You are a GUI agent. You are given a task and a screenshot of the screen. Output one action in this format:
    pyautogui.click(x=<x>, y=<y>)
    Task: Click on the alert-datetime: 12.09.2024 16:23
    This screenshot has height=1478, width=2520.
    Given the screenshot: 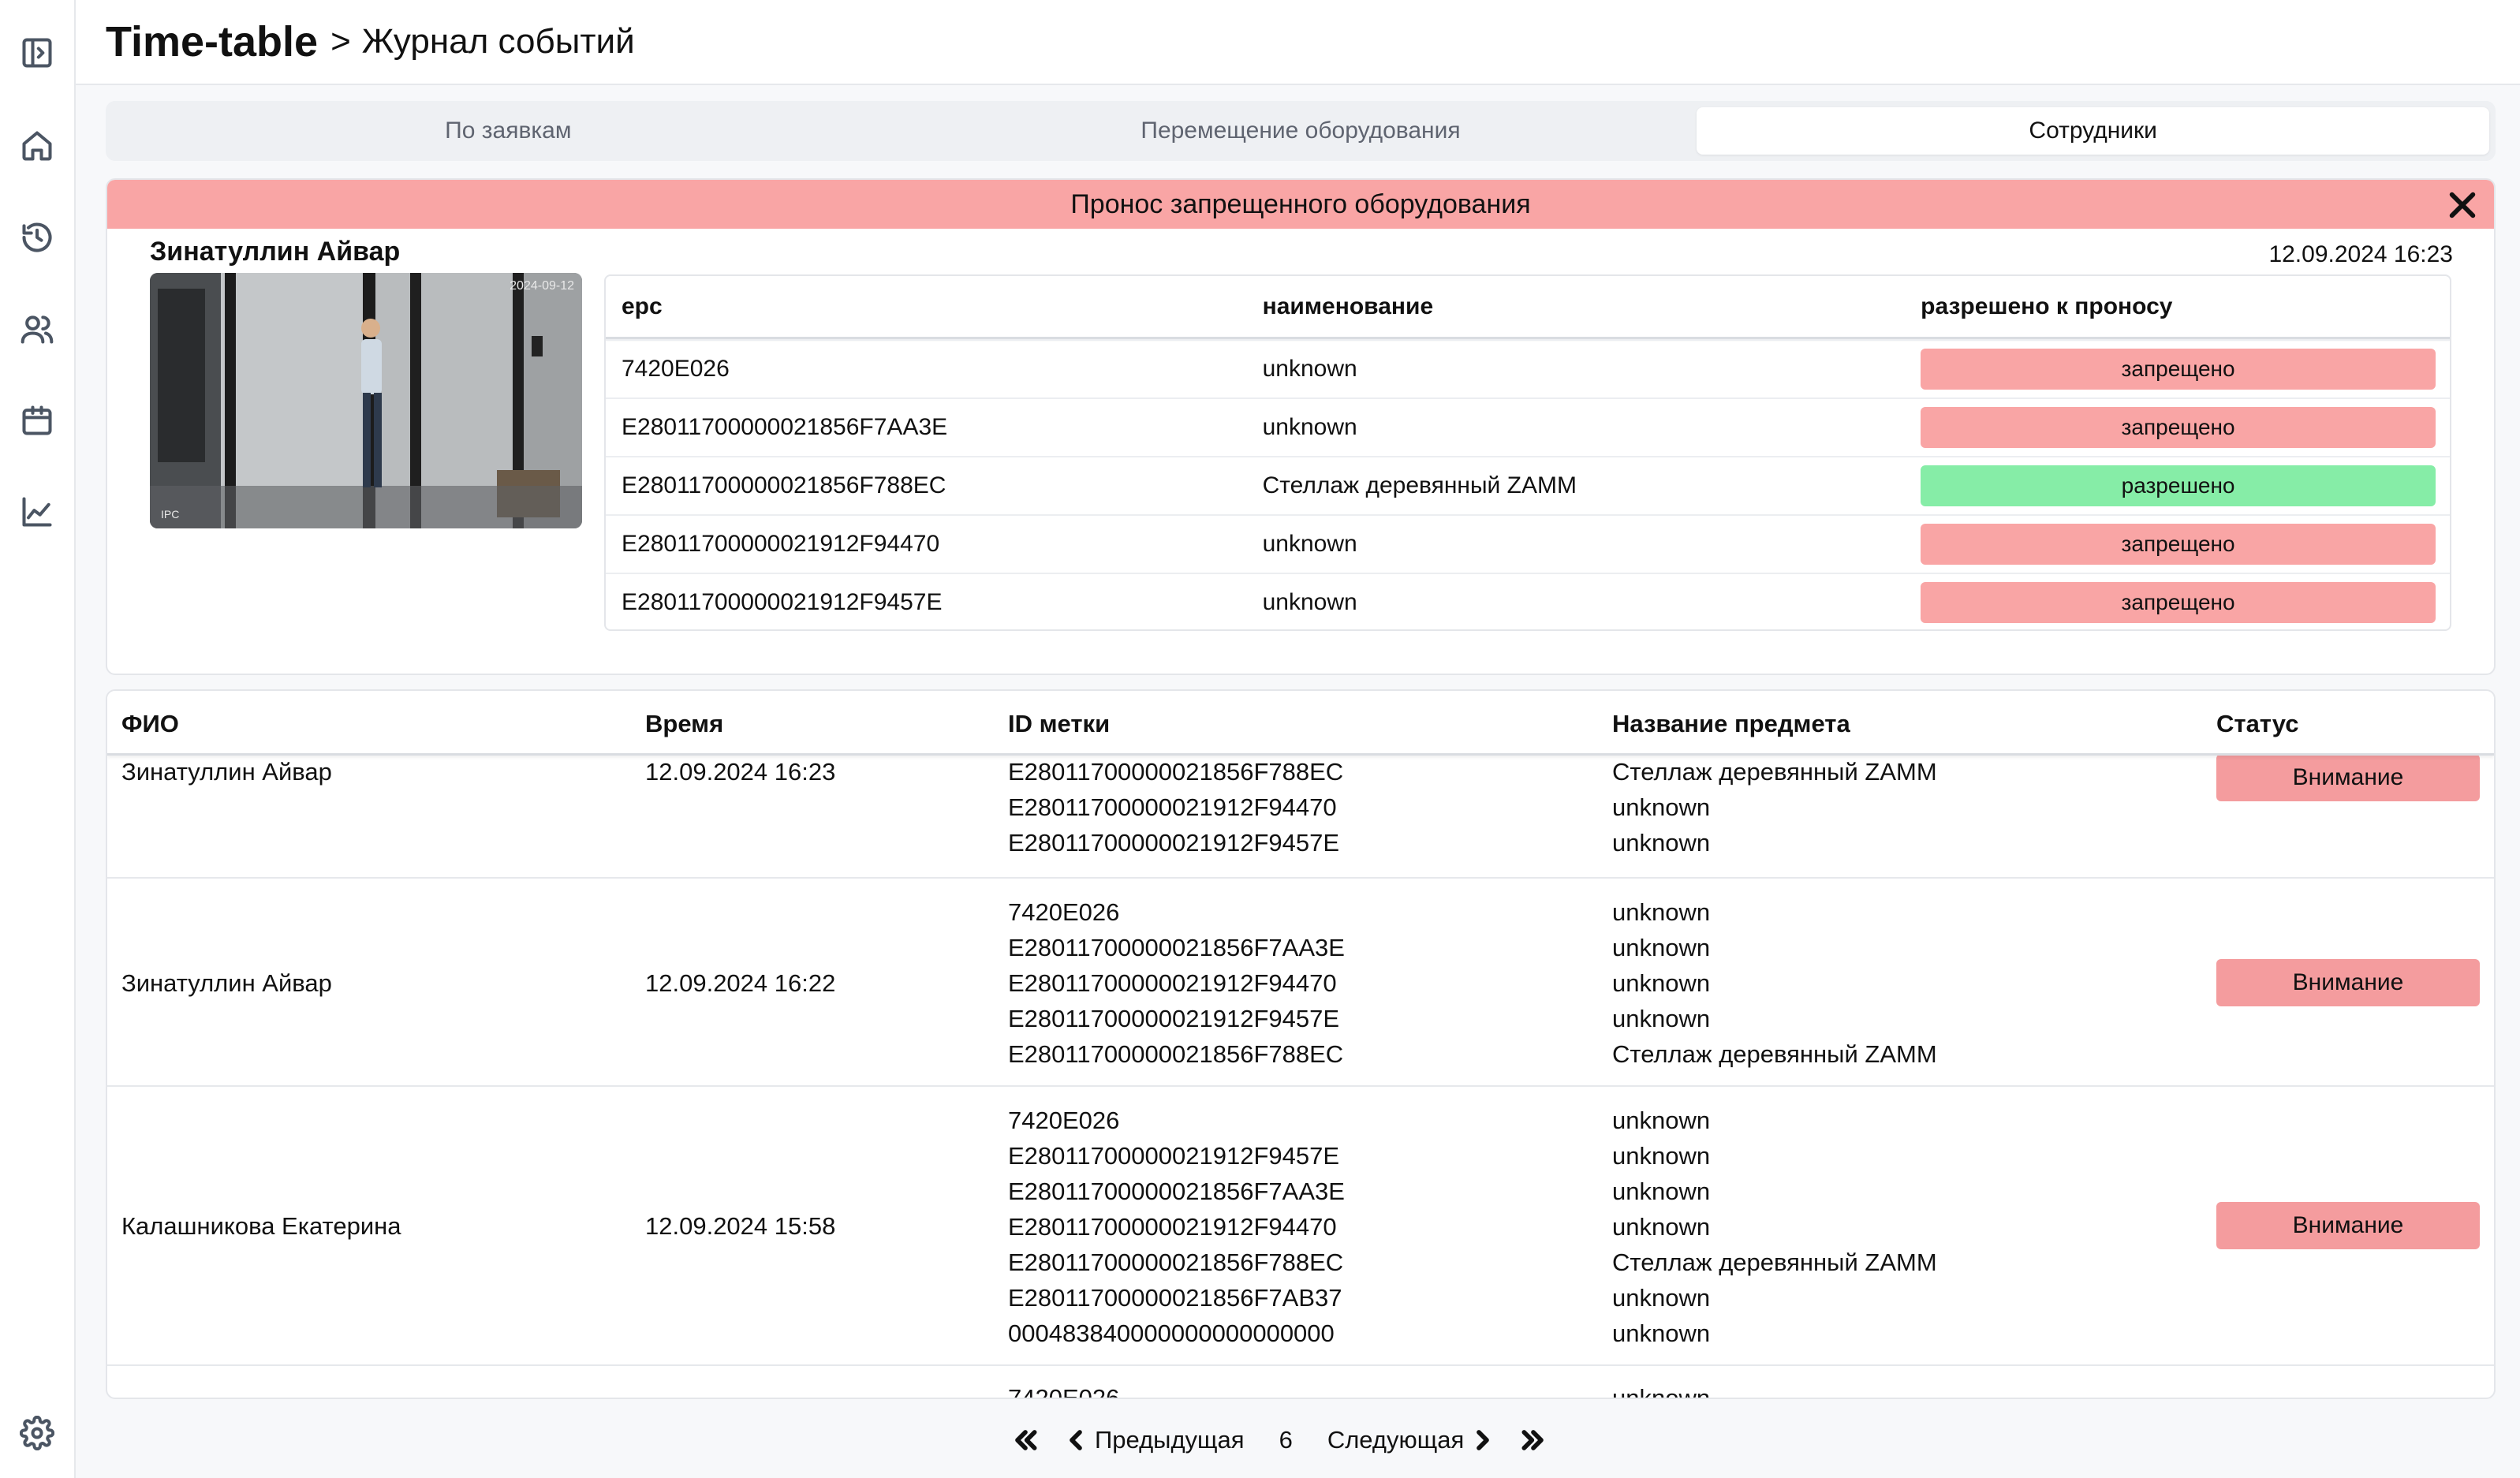 What is the action you would take?
    pyautogui.click(x=2360, y=254)
    